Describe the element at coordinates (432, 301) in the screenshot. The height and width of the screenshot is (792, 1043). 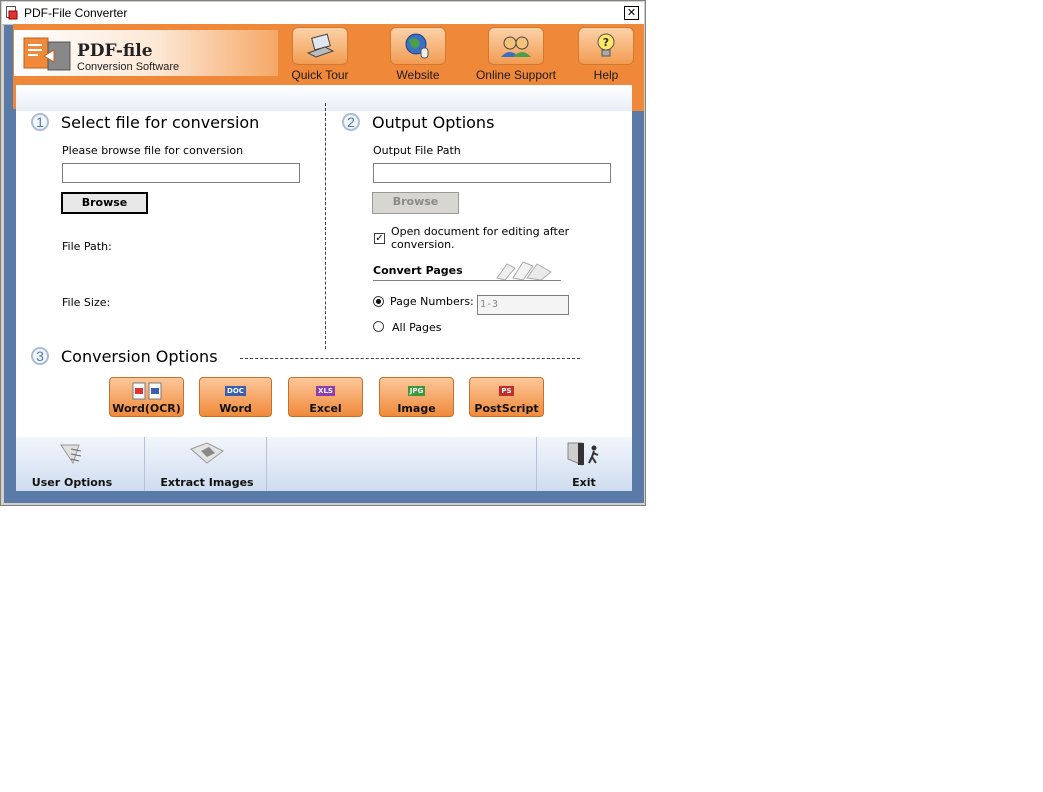
I see `page-numbers-label: Page Numbers:` at that location.